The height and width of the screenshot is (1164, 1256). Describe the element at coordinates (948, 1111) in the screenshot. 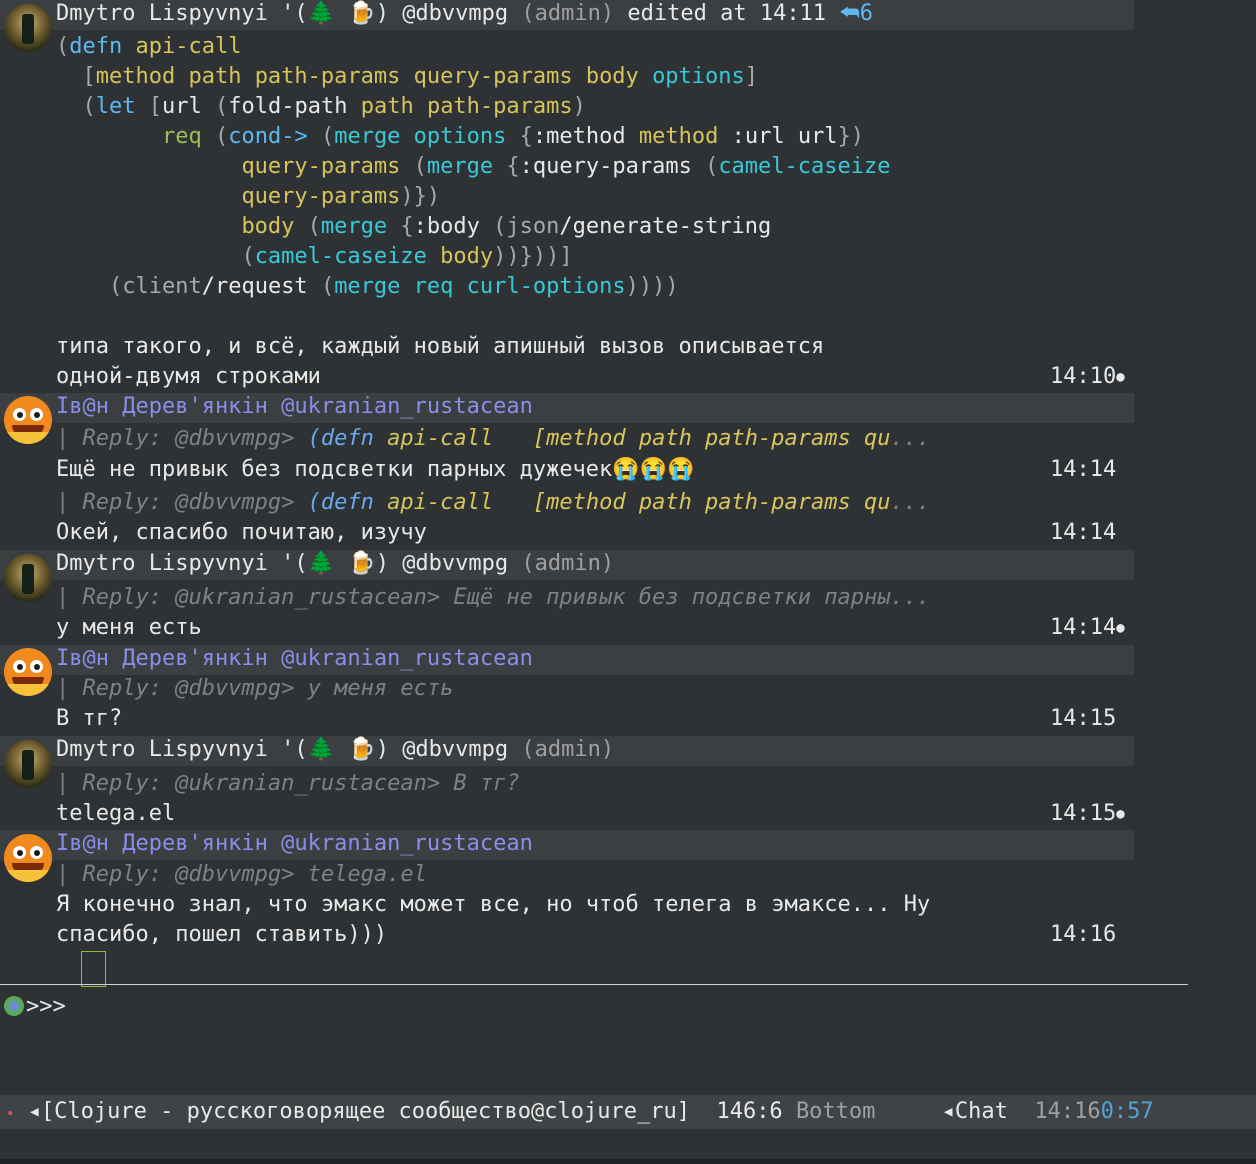

I see `mode-arrow-icon: ◂` at that location.